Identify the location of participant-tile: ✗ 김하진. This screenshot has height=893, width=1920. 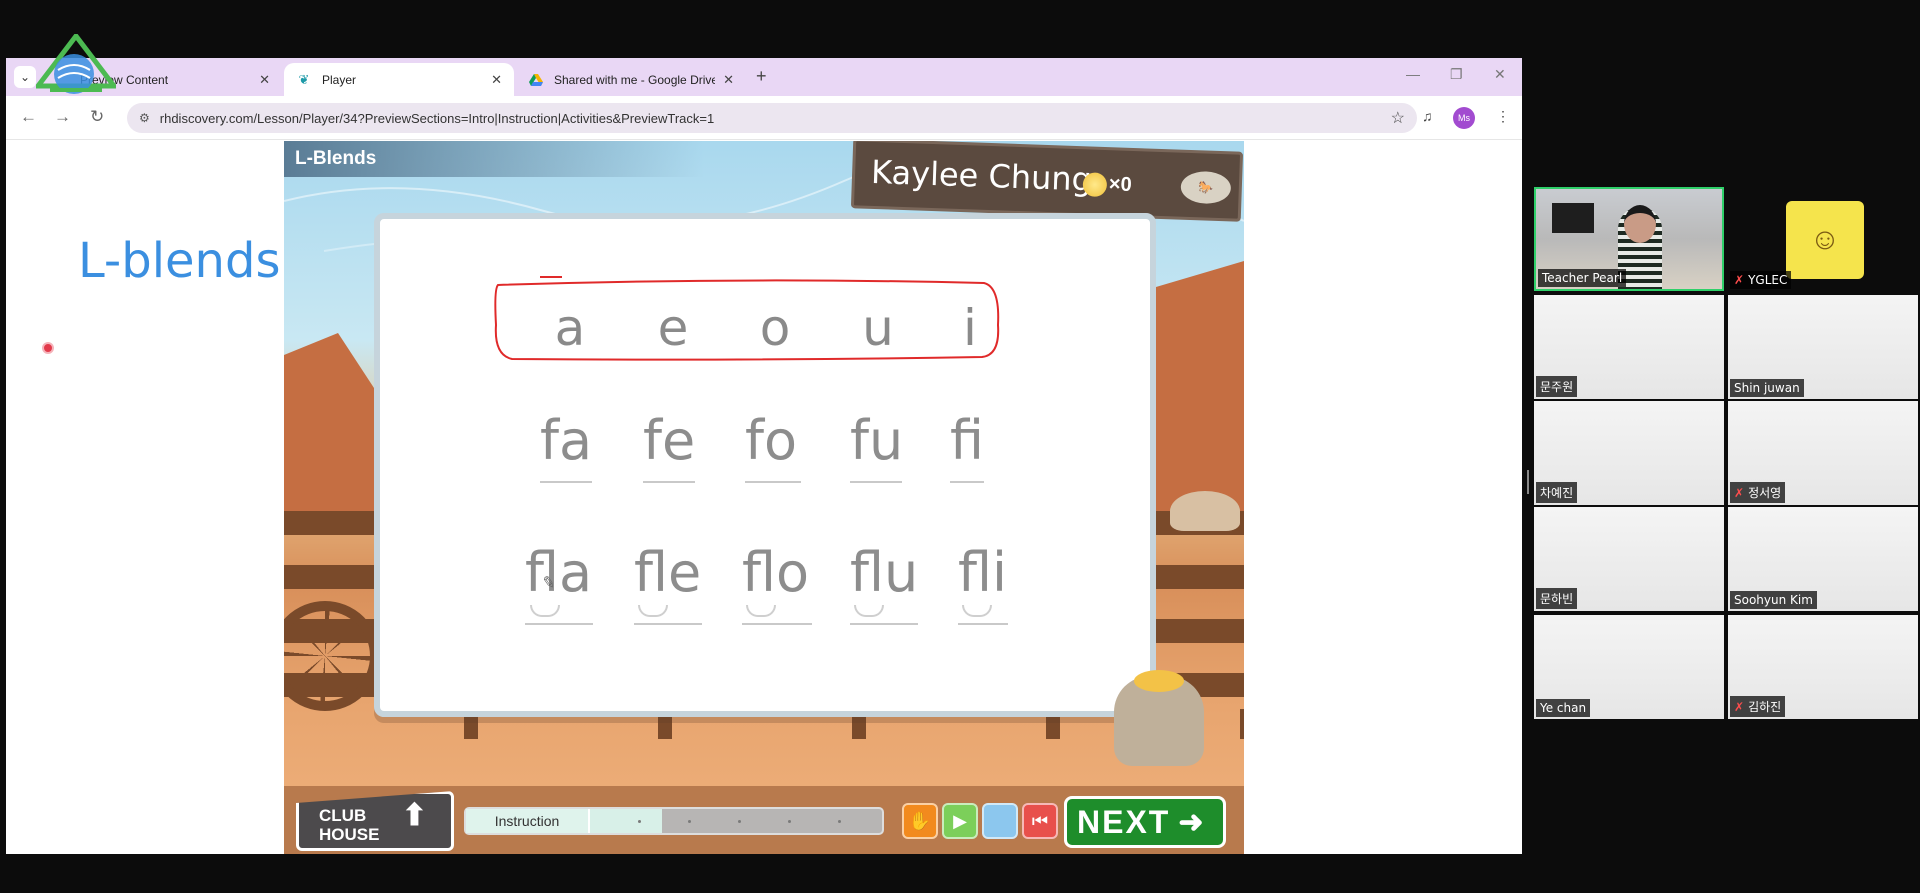
(1823, 667).